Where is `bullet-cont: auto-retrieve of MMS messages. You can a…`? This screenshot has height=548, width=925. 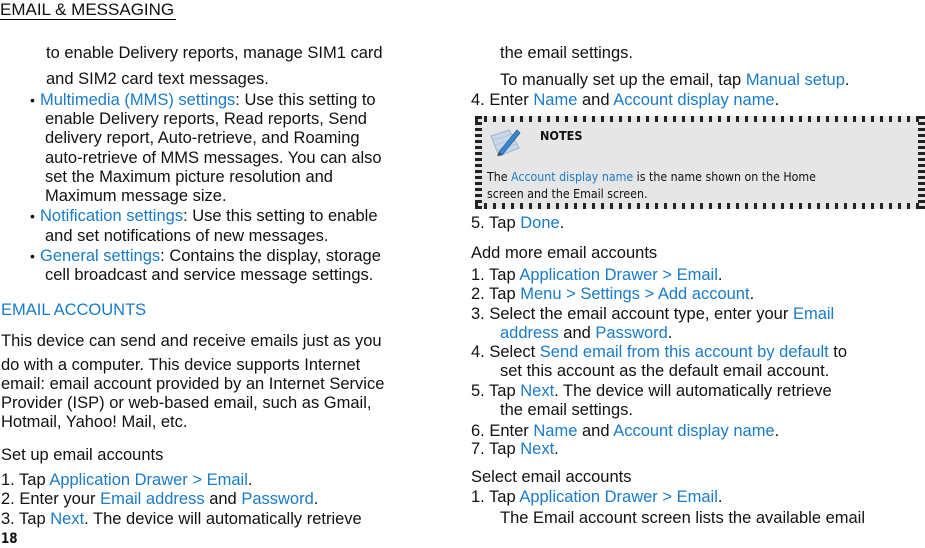 bullet-cont: auto-retrieve of MMS messages. You can a… is located at coordinates (213, 158).